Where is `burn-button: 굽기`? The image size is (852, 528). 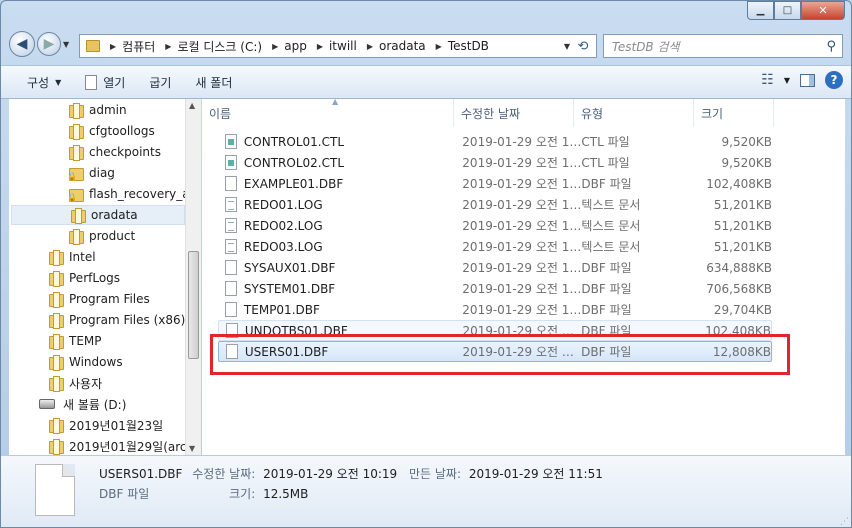 burn-button: 굽기 is located at coordinates (160, 82).